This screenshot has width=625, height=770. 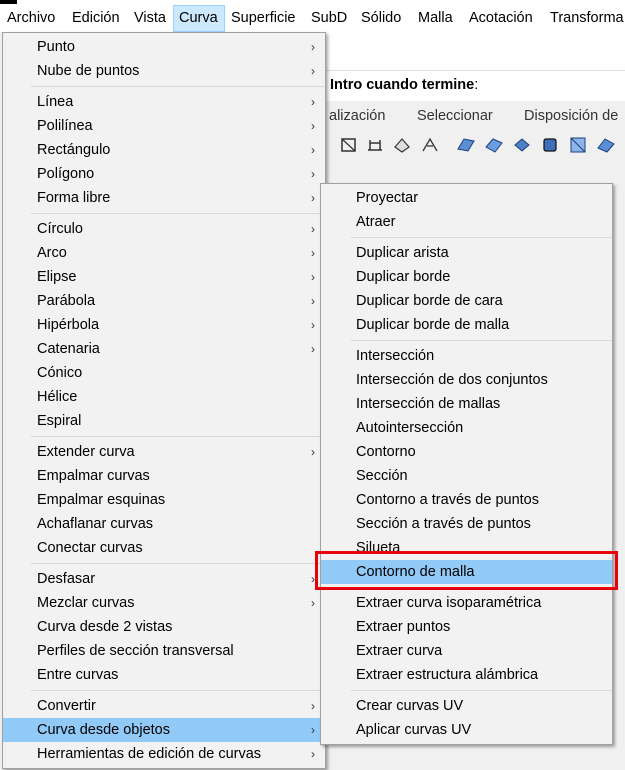 I want to click on menu-item-curva-desde-objetos: Curva desde objetos ›, so click(x=164, y=730).